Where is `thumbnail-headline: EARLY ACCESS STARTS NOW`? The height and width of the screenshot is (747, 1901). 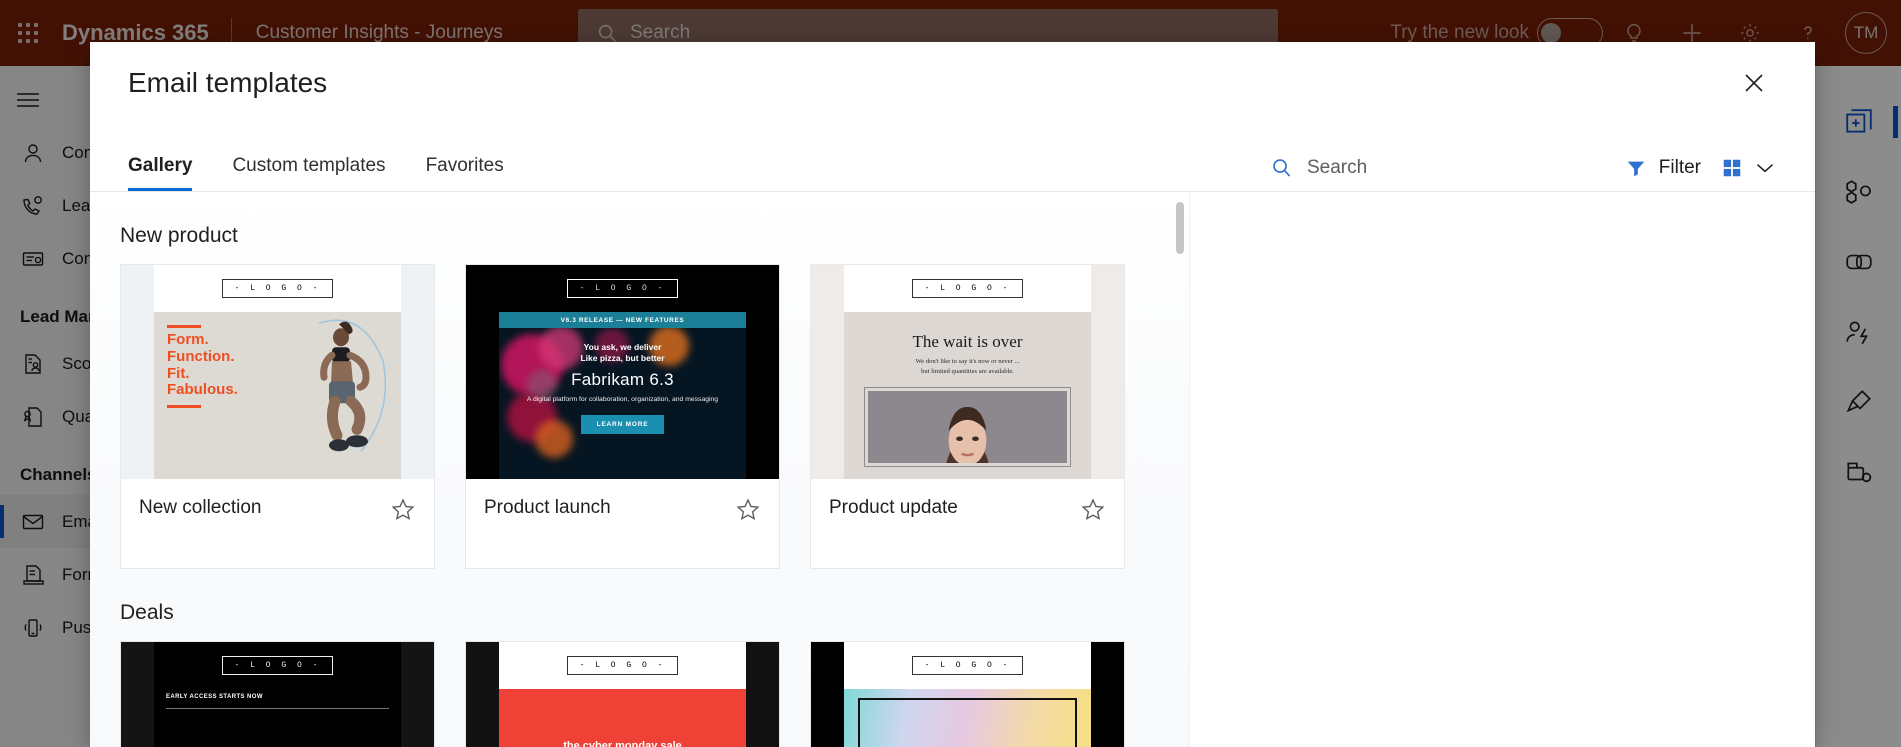
thumbnail-headline: EARLY ACCESS STARTS NOW is located at coordinates (214, 697).